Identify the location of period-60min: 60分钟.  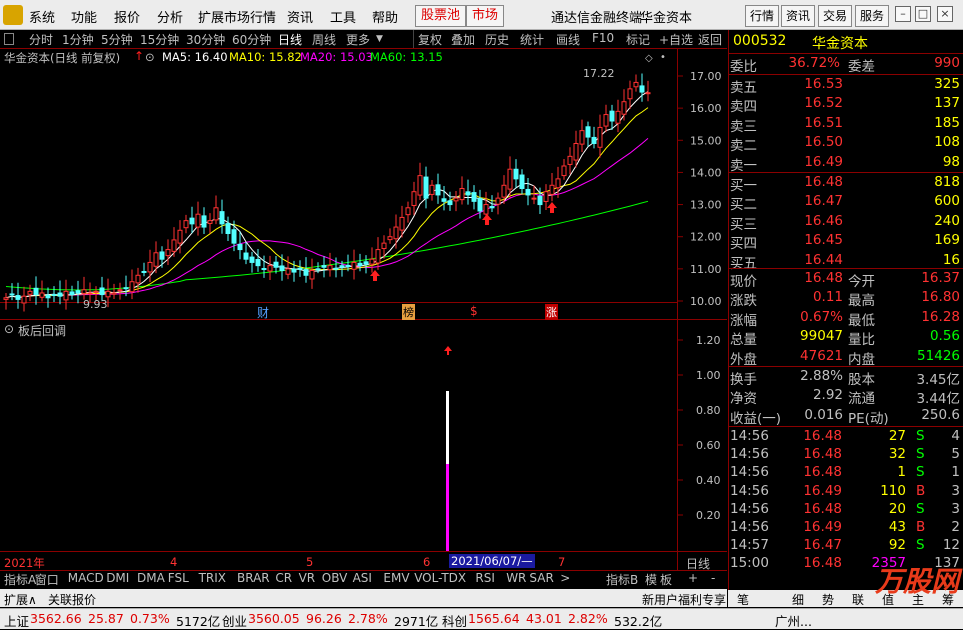
(251, 39).